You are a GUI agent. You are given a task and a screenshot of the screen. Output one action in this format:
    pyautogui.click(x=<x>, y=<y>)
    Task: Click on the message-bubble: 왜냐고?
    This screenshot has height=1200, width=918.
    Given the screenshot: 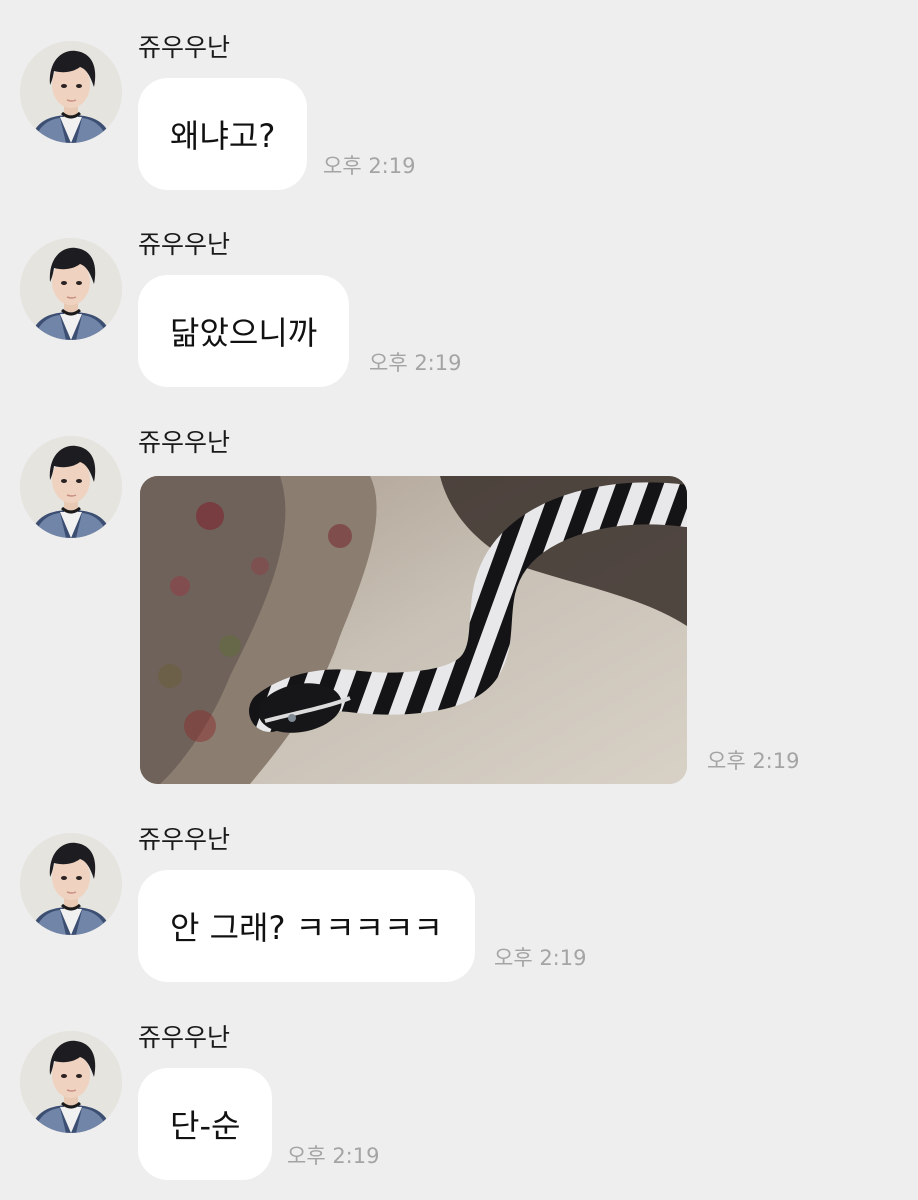 What is the action you would take?
    pyautogui.click(x=223, y=134)
    